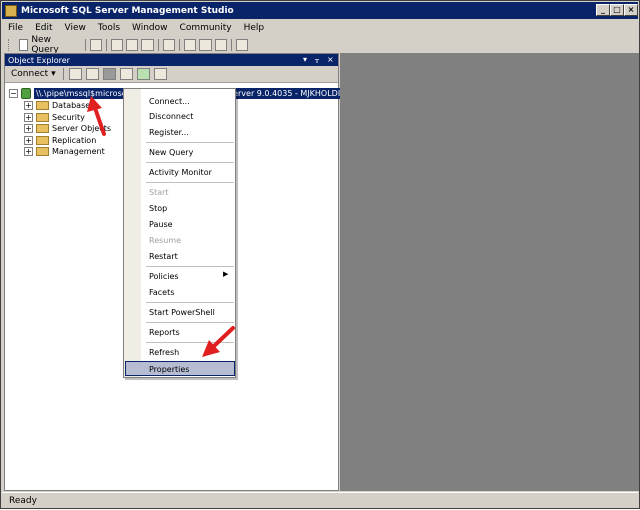 Image resolution: width=640 pixels, height=510 pixels. What do you see at coordinates (96, 116) in the screenshot?
I see `annotation-arrow-server` at bounding box center [96, 116].